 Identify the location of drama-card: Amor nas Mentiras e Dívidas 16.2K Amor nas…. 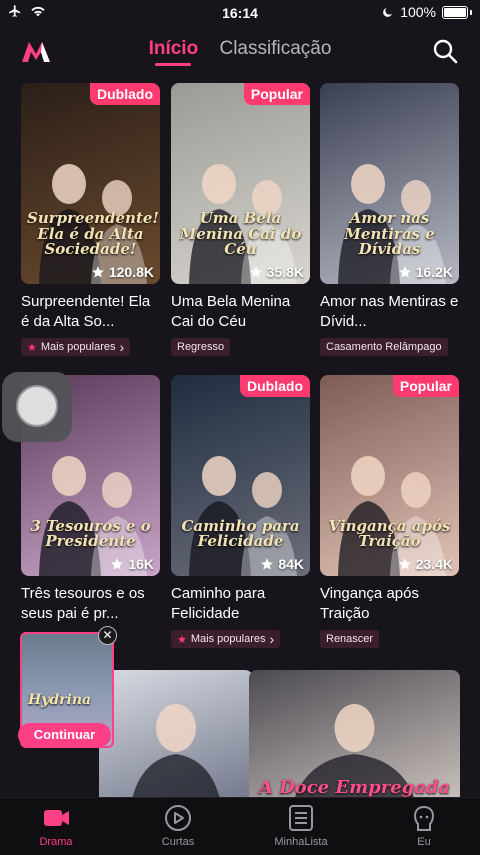
(389, 219).